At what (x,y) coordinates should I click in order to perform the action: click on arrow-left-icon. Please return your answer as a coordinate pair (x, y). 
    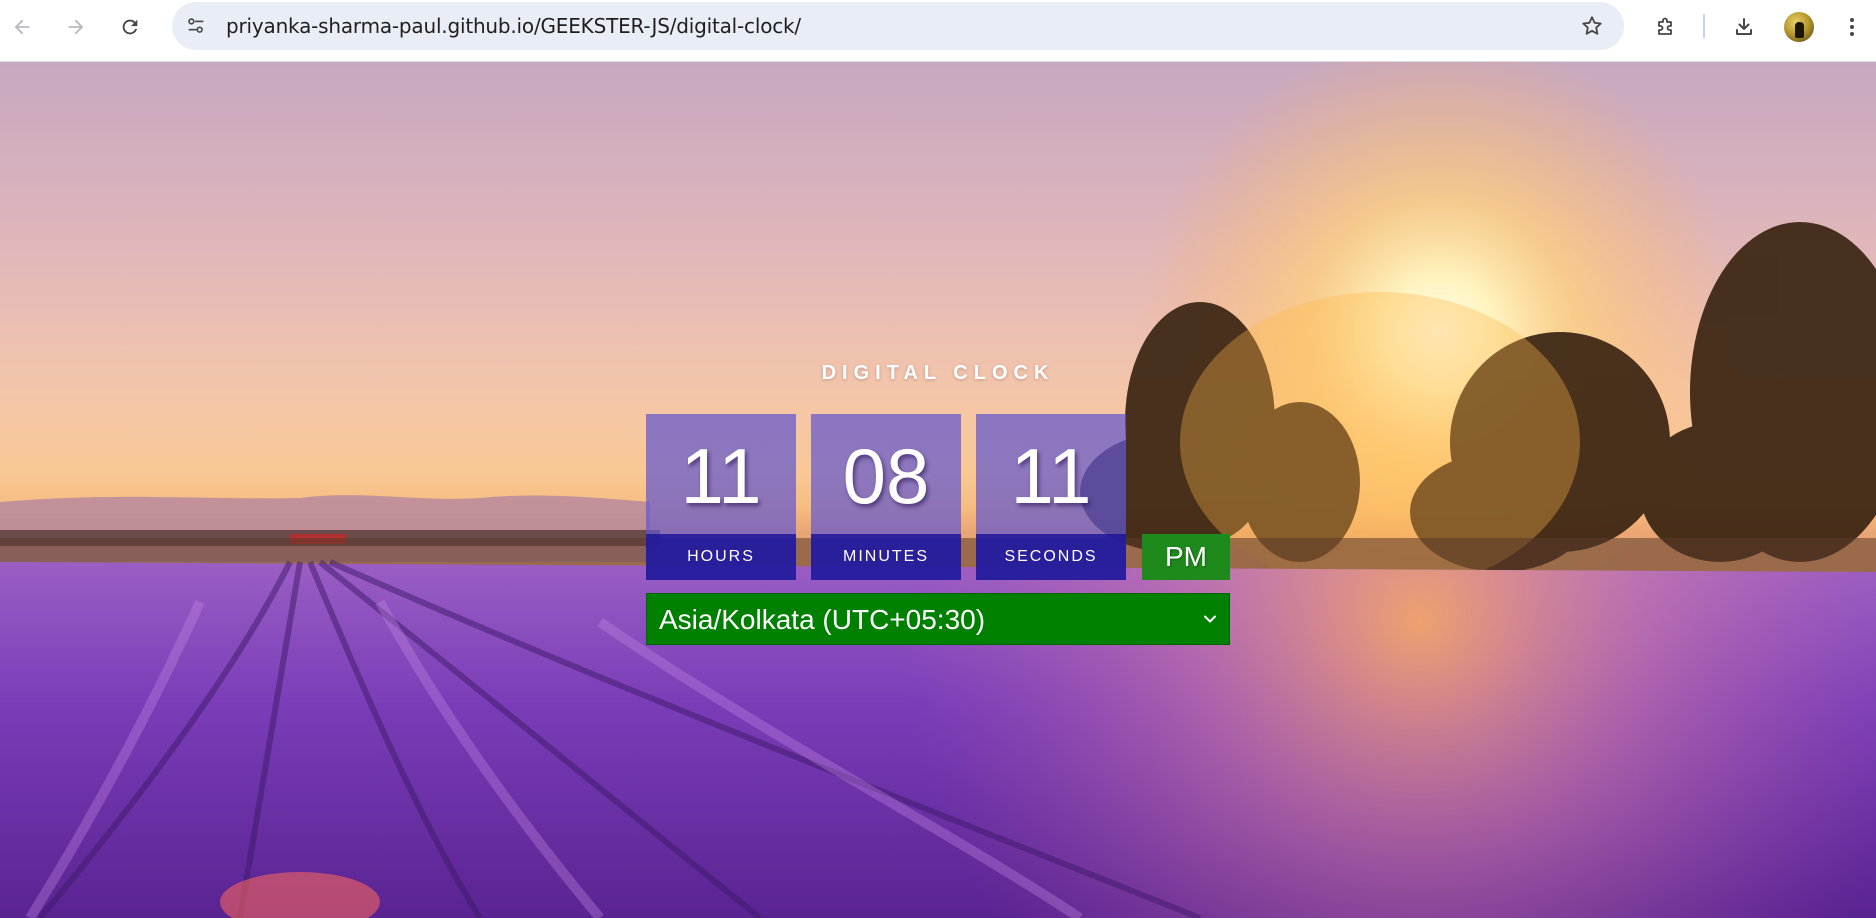
    Looking at the image, I should click on (22, 27).